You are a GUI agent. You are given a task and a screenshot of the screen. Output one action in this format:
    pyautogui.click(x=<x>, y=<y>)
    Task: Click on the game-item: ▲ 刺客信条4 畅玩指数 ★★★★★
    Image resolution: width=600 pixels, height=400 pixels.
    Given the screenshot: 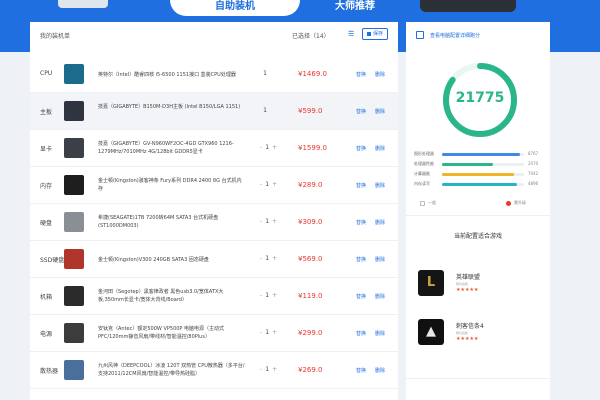 What is the action you would take?
    pyautogui.click(x=480, y=334)
    